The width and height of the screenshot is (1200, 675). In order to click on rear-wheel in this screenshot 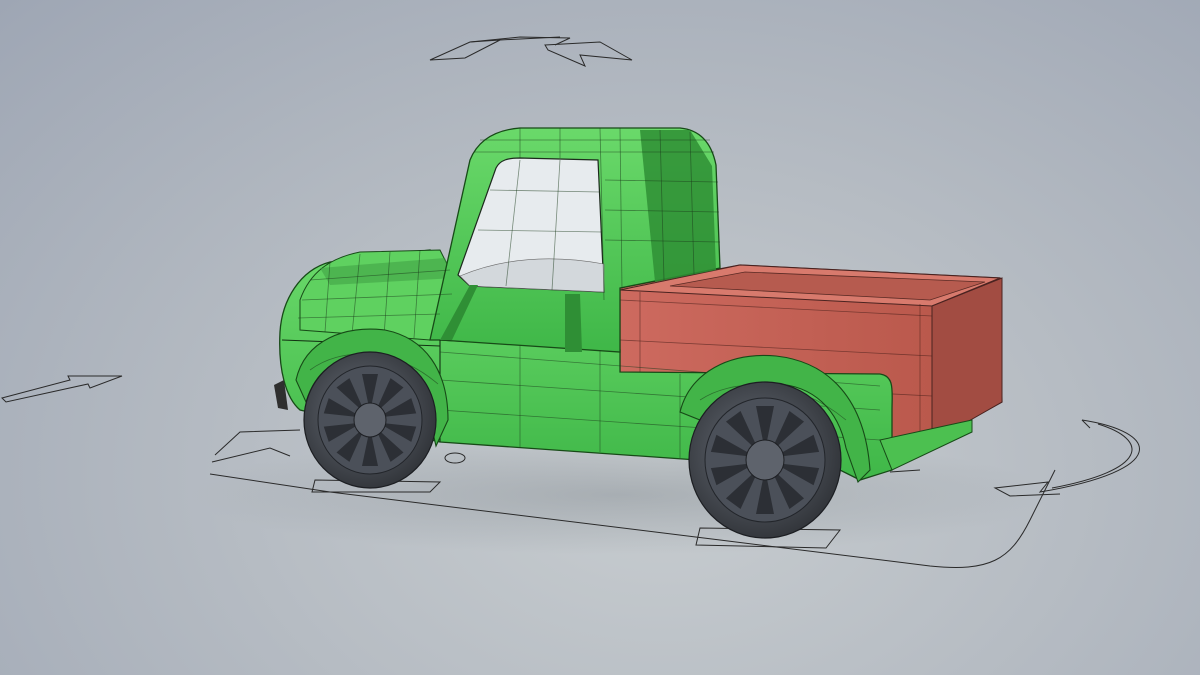, I will do `click(765, 460)`.